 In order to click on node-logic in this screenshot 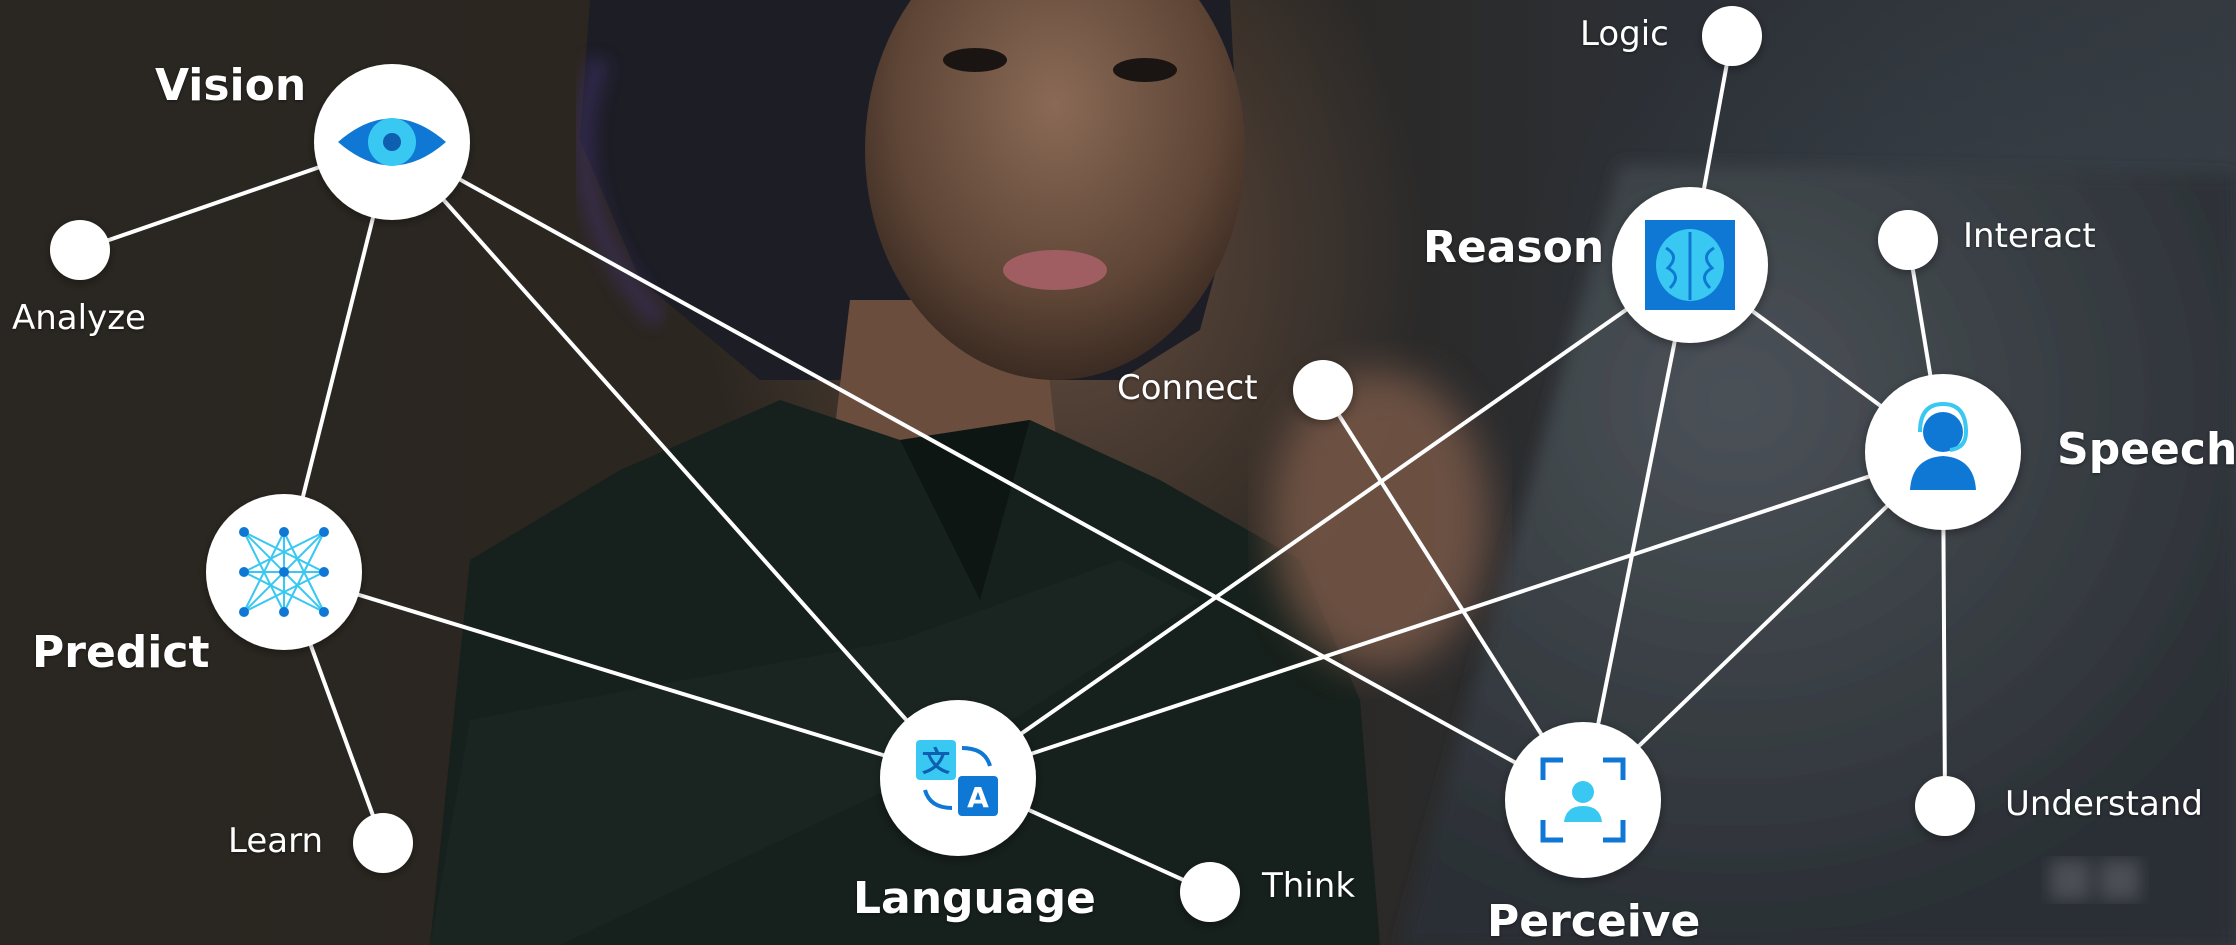, I will do `click(1732, 36)`.